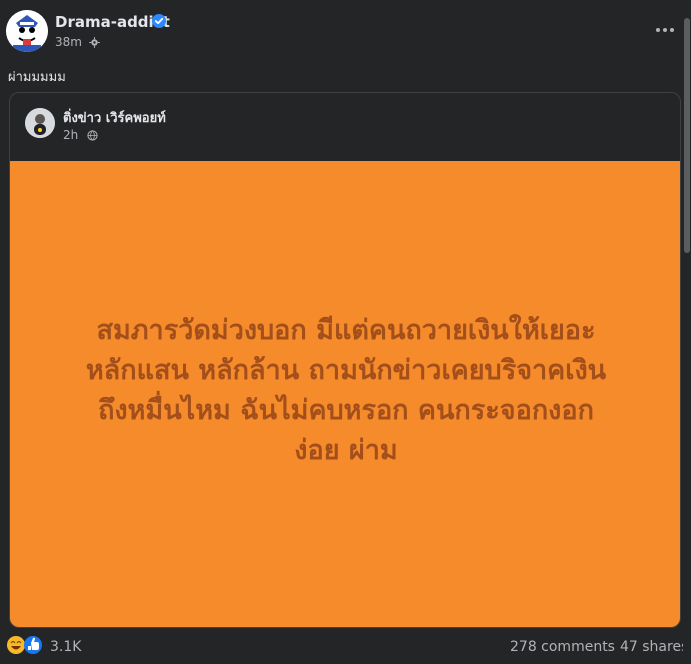 The height and width of the screenshot is (664, 691). I want to click on more-options-icon, so click(665, 30).